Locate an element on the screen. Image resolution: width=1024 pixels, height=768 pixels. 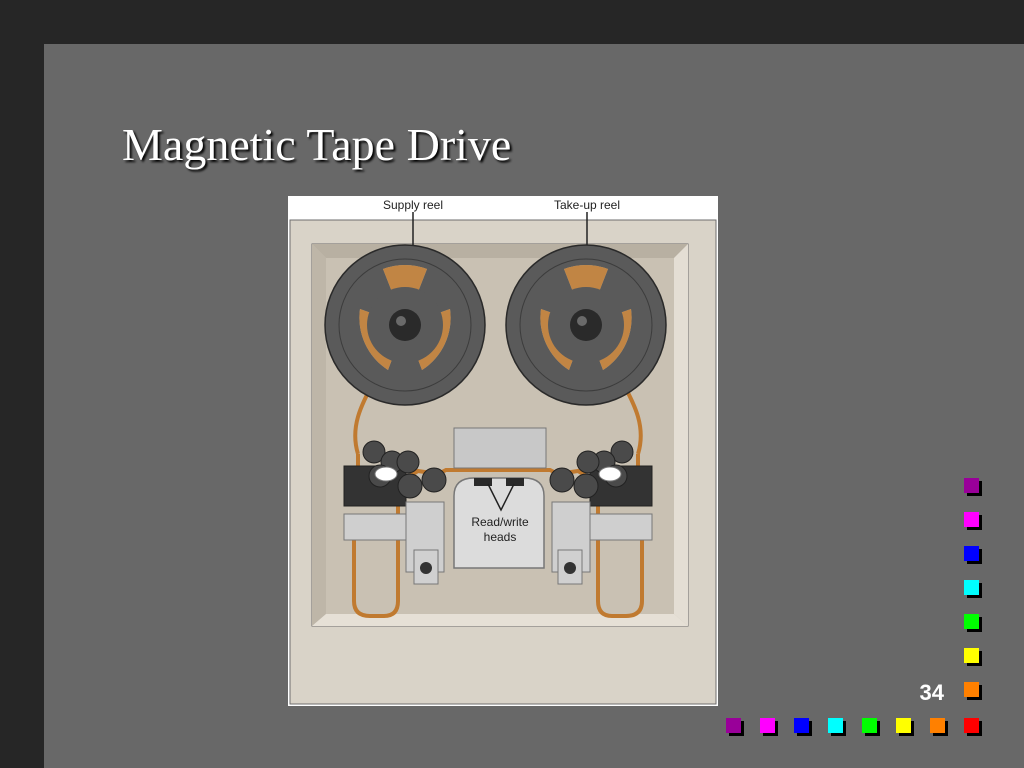
read-write-head-right is located at coordinates (515, 482).